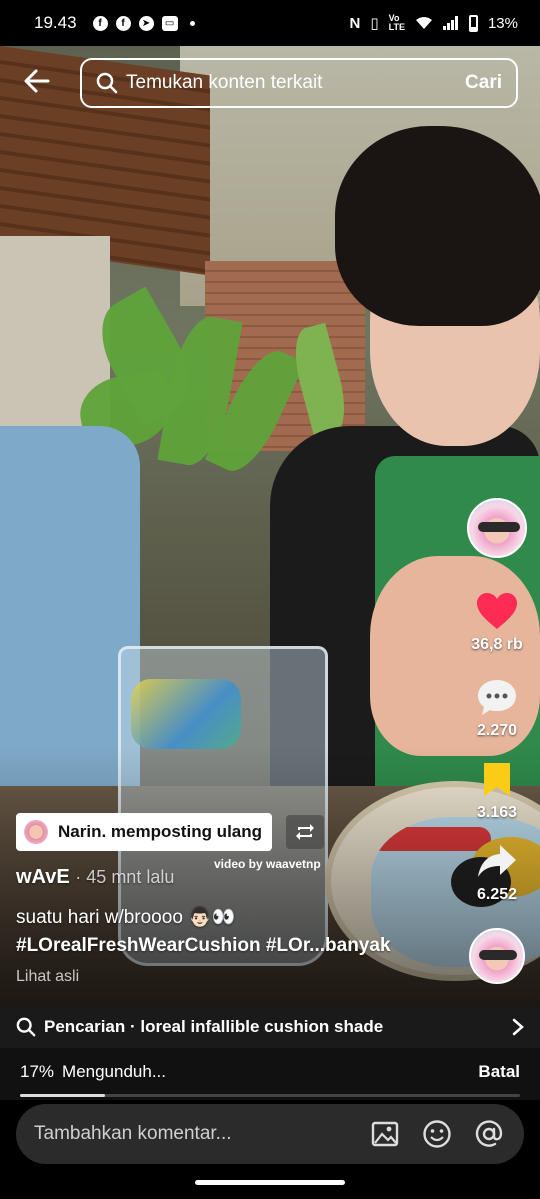 The image size is (540, 1199). I want to click on signal-icon, so click(450, 23).